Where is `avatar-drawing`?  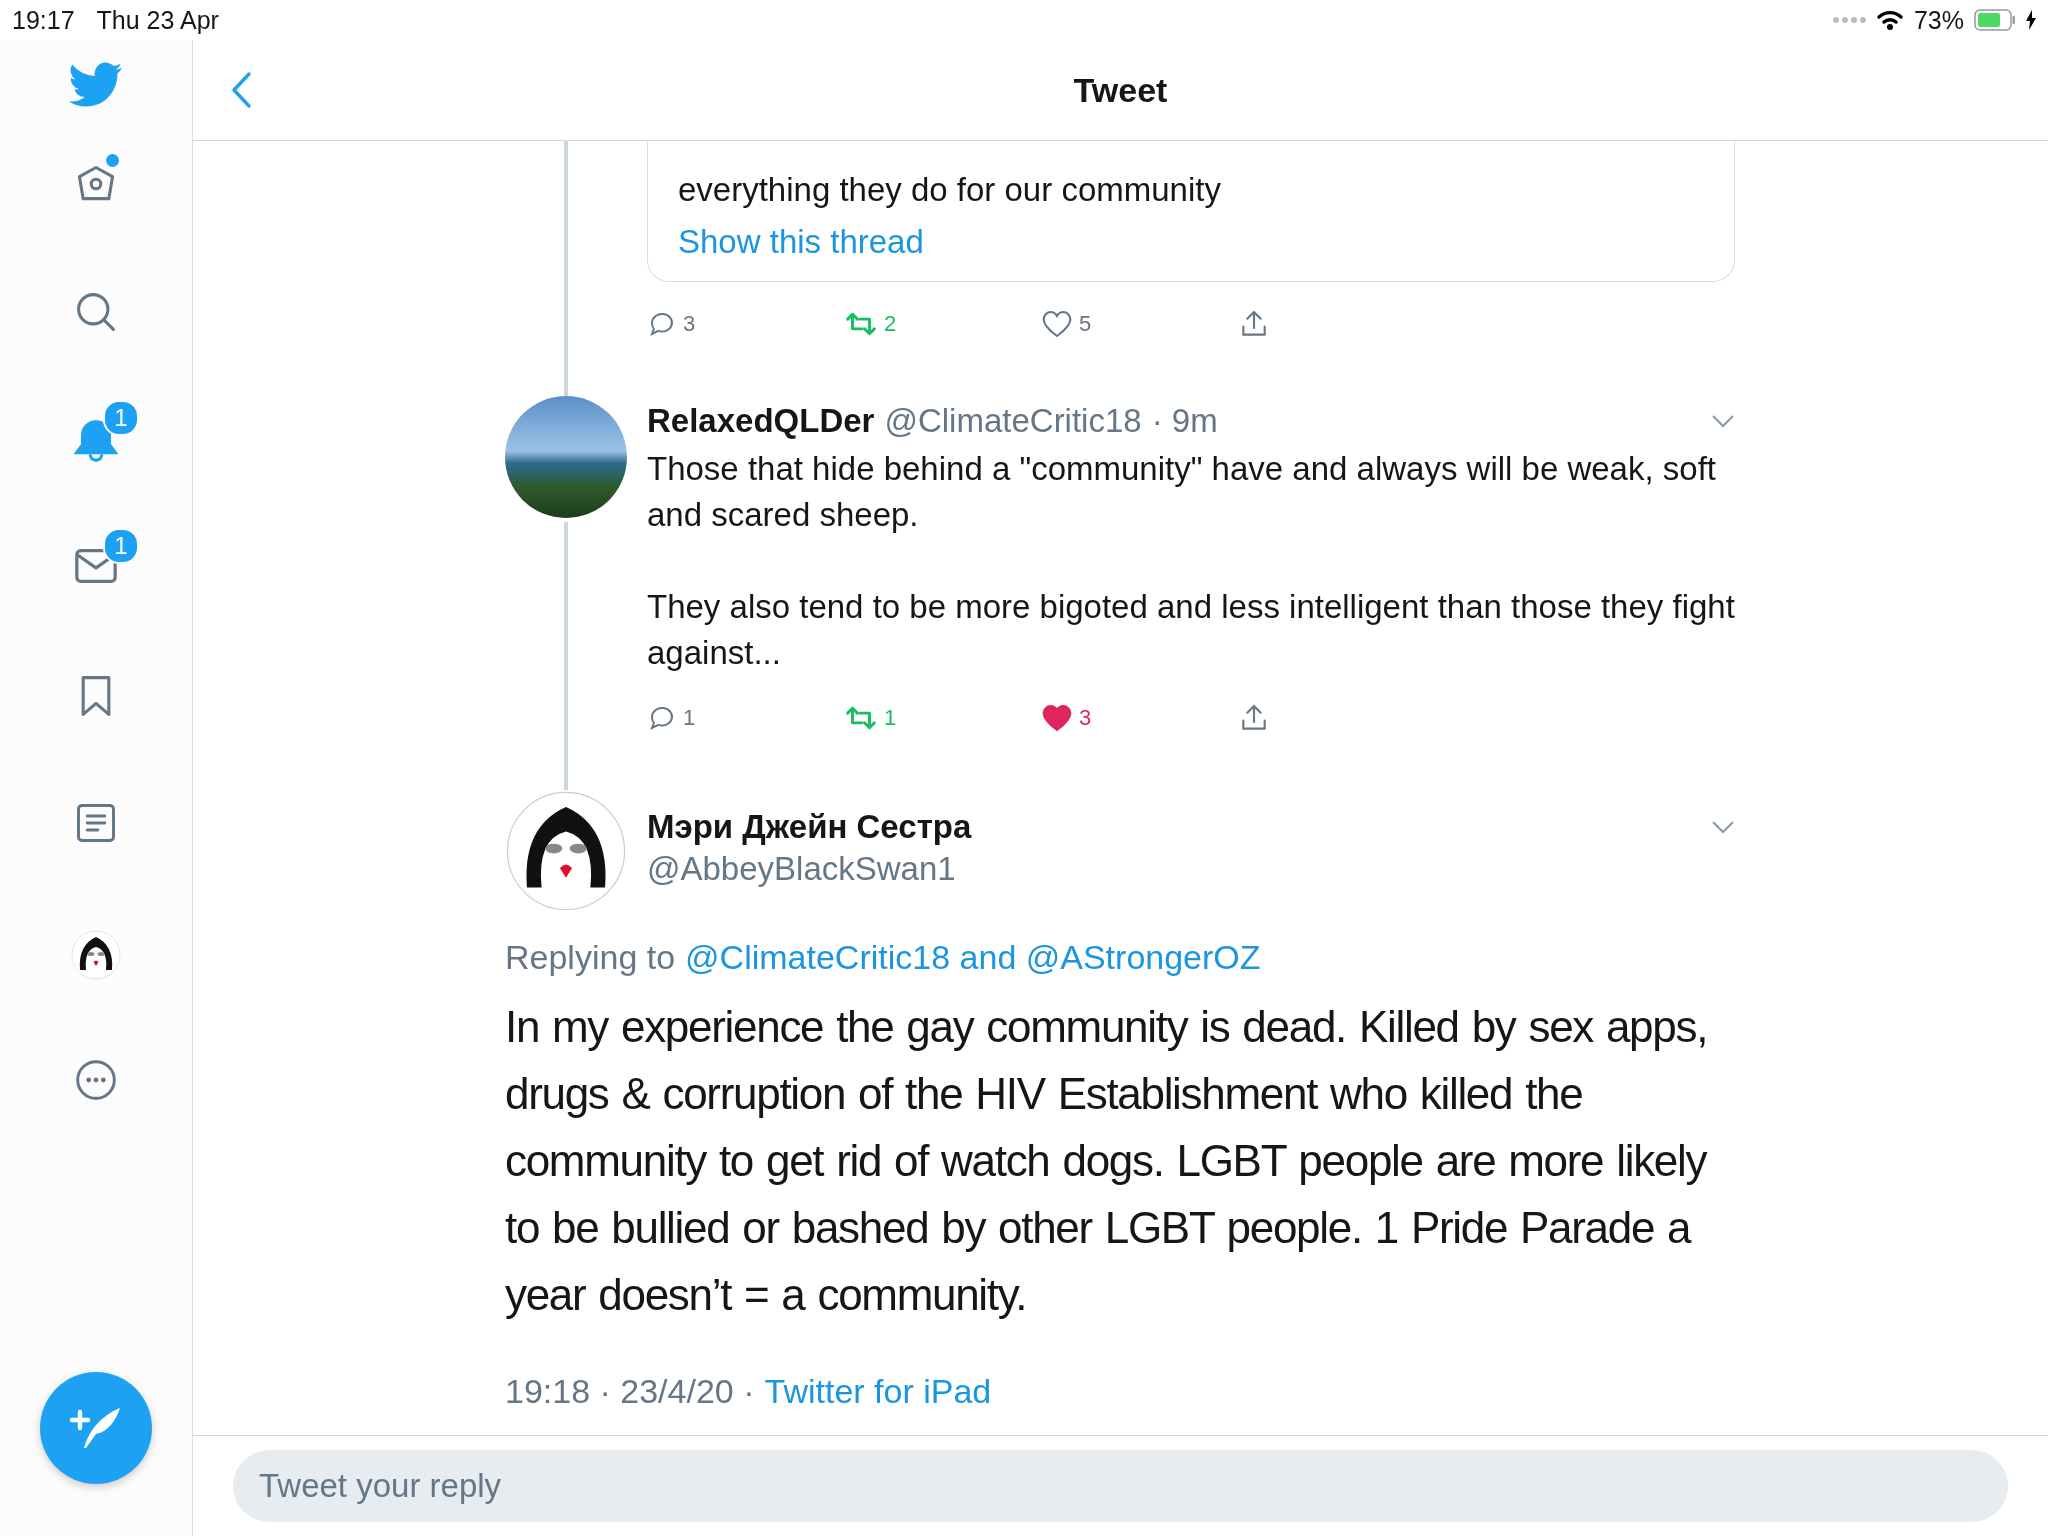
avatar-drawing is located at coordinates (96, 955).